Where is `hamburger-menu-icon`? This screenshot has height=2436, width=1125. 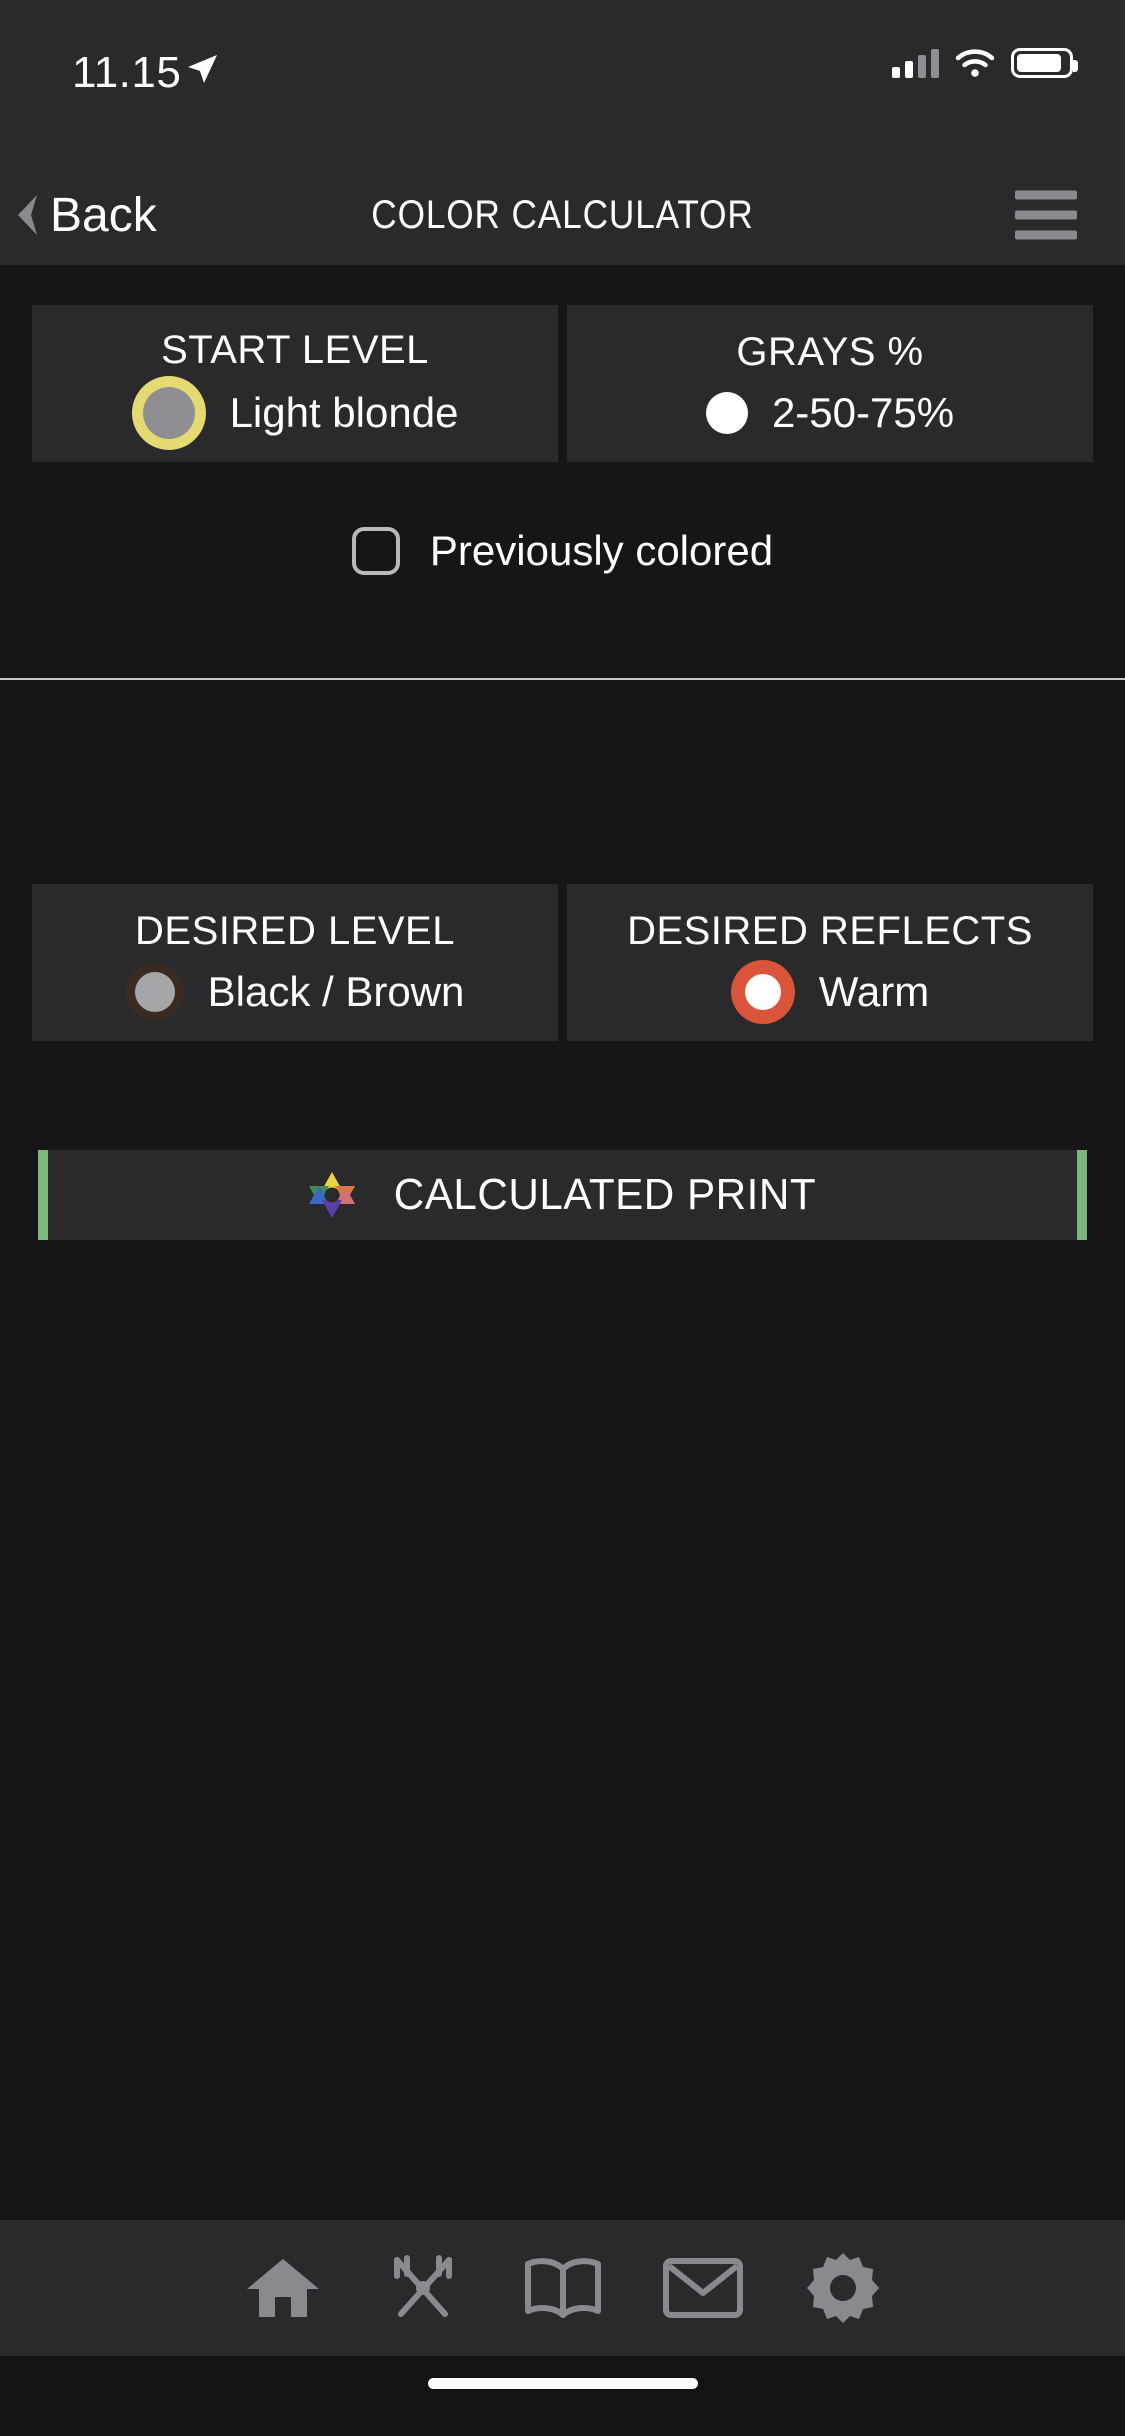
hamburger-menu-icon is located at coordinates (1046, 215).